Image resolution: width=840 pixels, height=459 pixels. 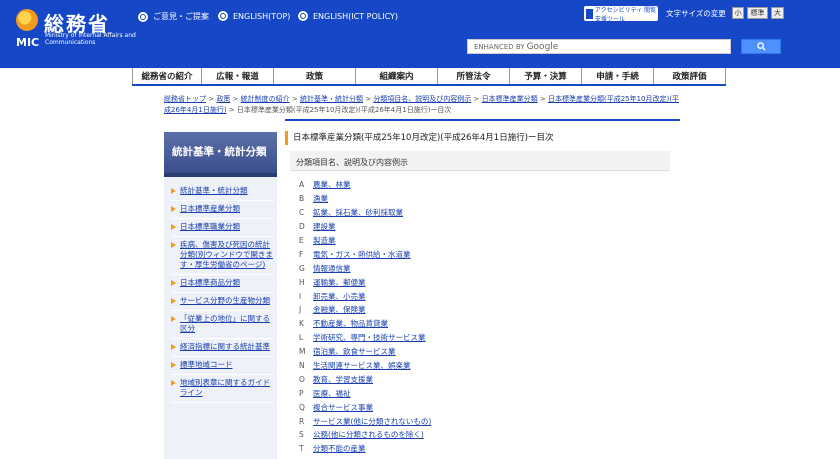 I want to click on list-item: P 医療、福祉, so click(x=325, y=393).